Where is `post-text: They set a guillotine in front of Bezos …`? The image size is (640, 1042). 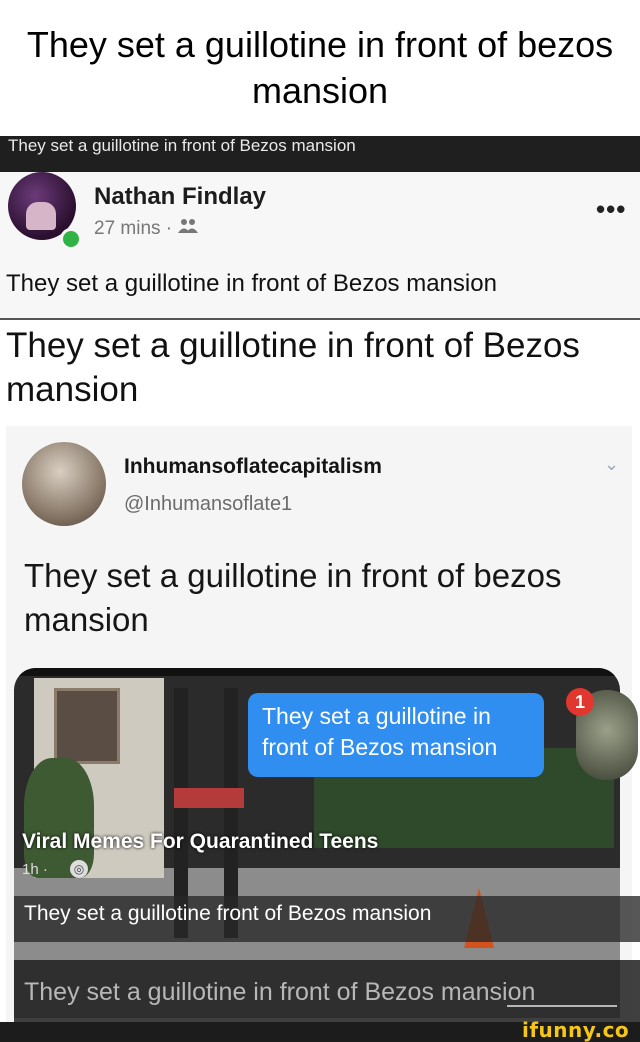 post-text: They set a guillotine in front of Bezos … is located at coordinates (251, 283).